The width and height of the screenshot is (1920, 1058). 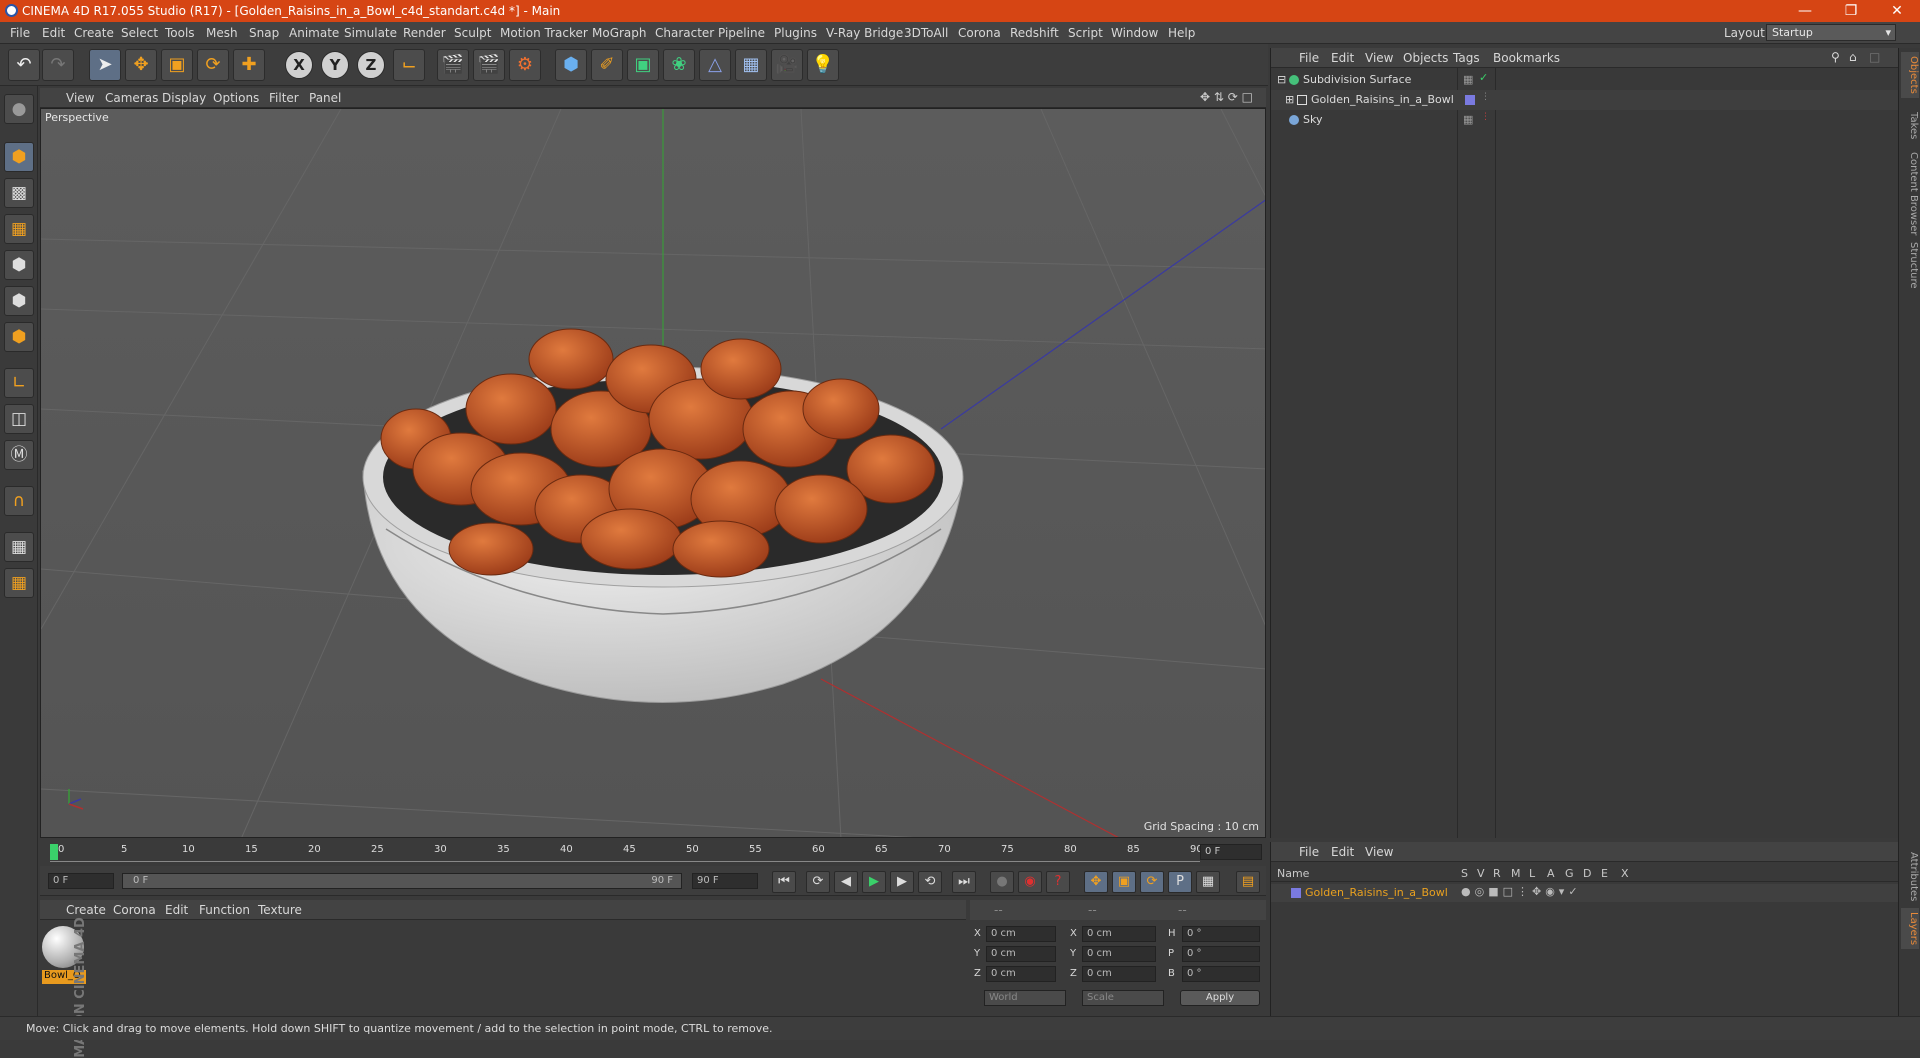 I want to click on model-mode-icon: ⬢, so click(x=19, y=157).